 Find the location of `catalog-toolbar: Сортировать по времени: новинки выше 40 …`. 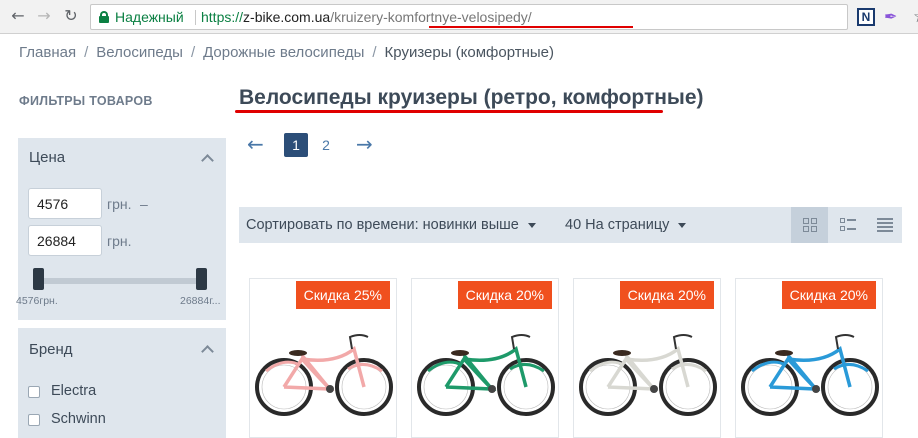

catalog-toolbar: Сортировать по времени: новинки выше 40 … is located at coordinates (570, 225).